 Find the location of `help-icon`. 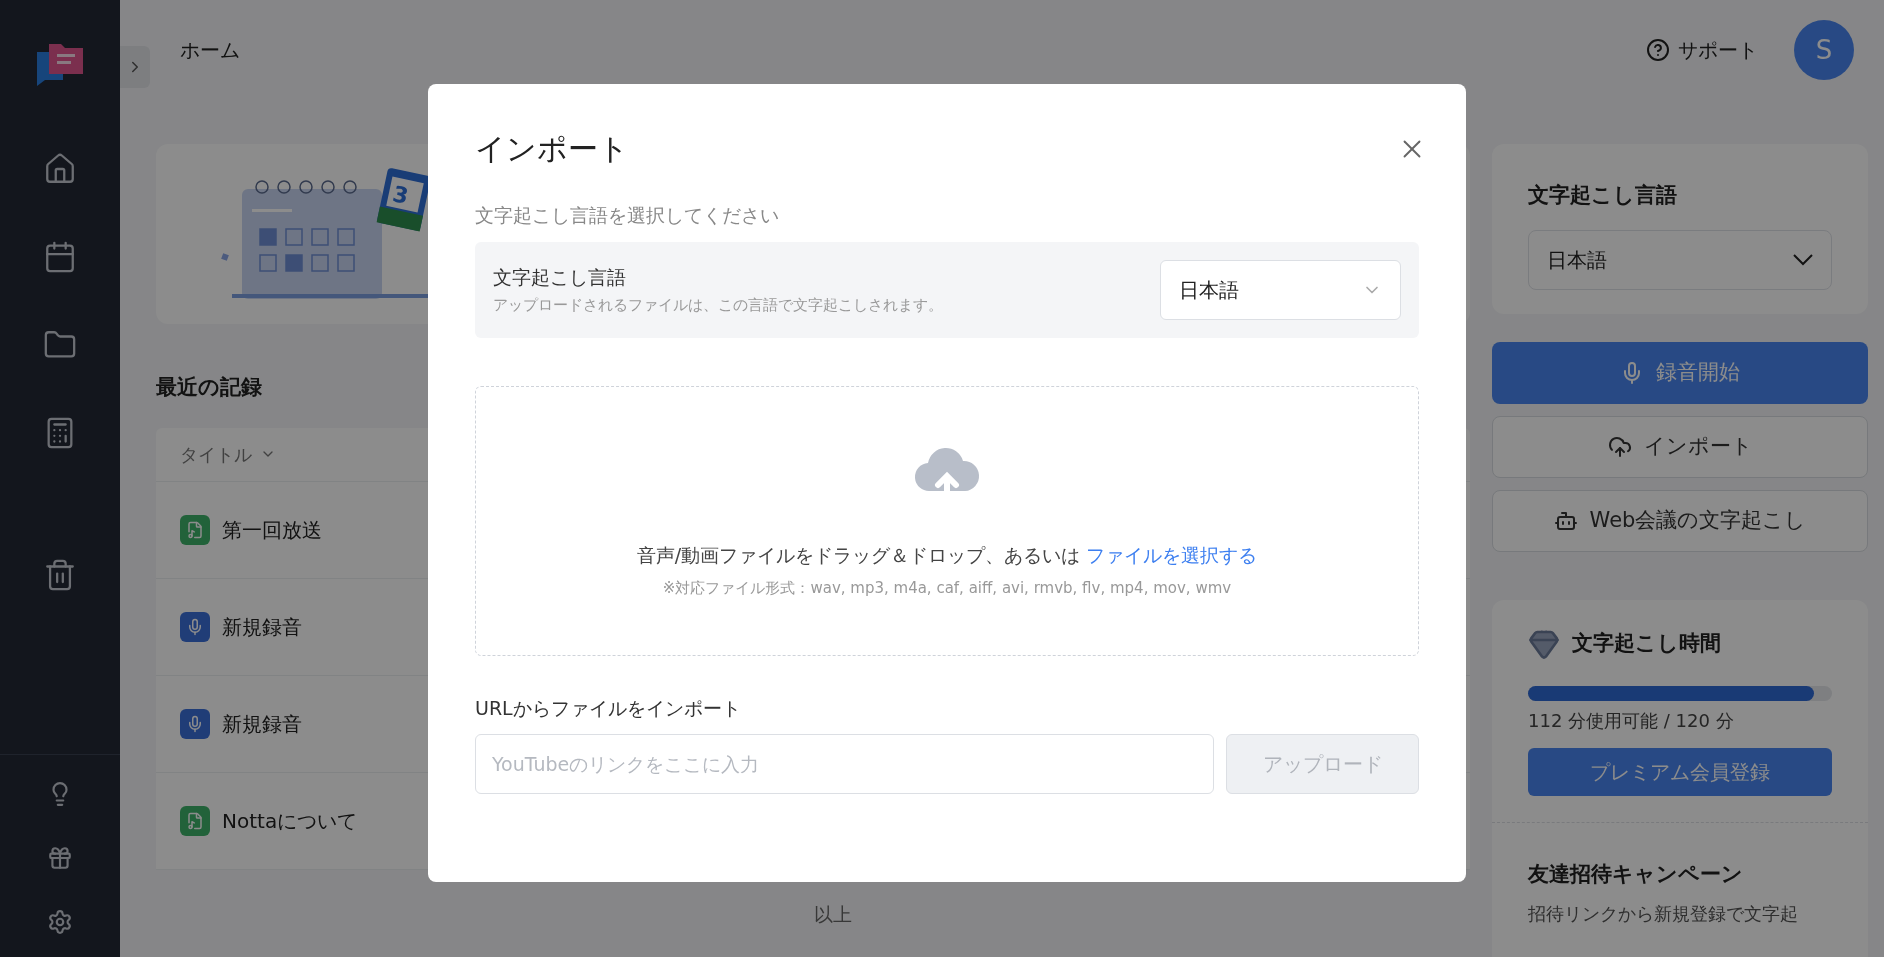

help-icon is located at coordinates (1658, 50).